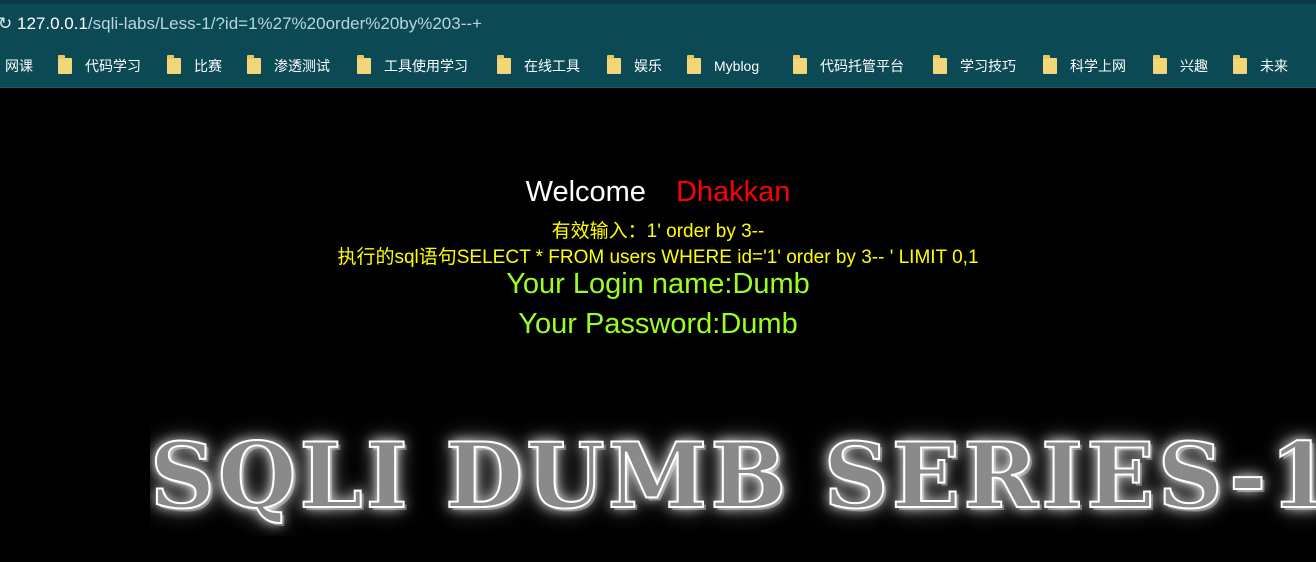 The image size is (1316, 562). I want to click on login-name-text: Your Login name:Dumb, so click(658, 284).